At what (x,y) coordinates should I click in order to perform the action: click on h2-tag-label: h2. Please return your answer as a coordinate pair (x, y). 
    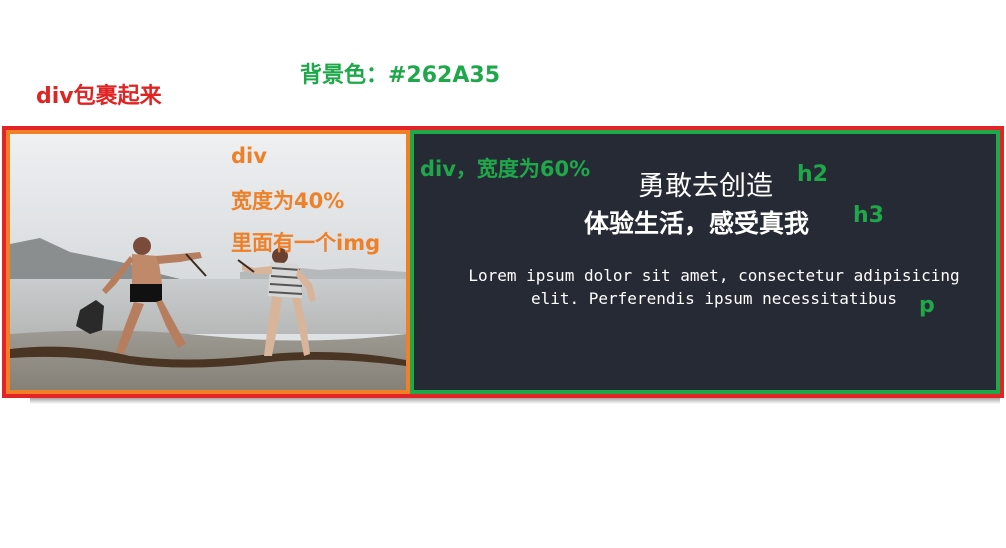
    Looking at the image, I should click on (812, 174).